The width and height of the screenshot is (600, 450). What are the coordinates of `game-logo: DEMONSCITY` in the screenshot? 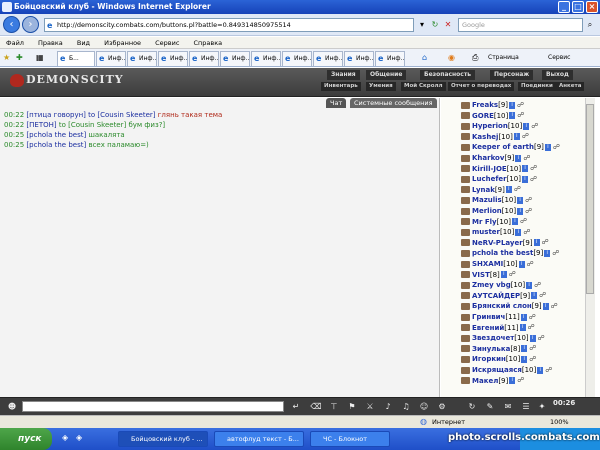 It's located at (66, 81).